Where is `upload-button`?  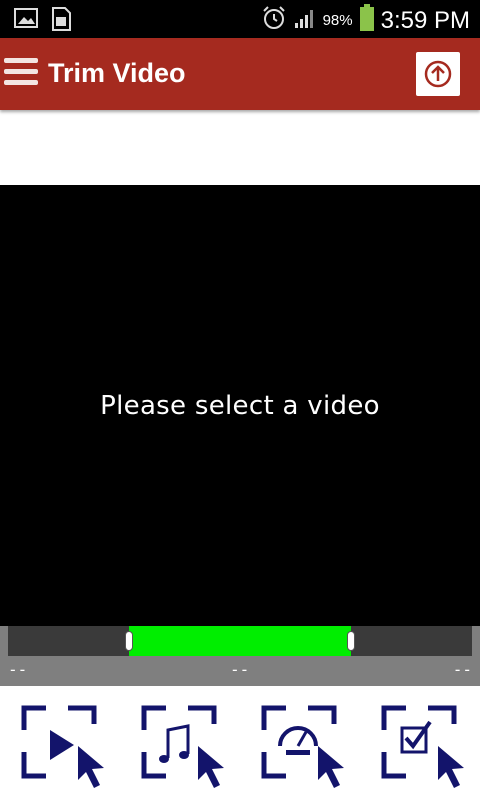 upload-button is located at coordinates (438, 74).